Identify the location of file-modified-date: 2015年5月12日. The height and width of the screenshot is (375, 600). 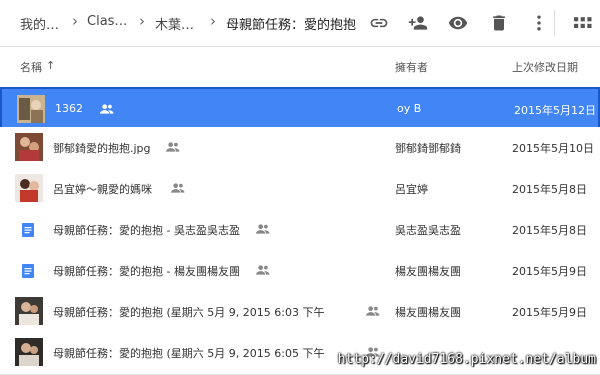
(555, 110).